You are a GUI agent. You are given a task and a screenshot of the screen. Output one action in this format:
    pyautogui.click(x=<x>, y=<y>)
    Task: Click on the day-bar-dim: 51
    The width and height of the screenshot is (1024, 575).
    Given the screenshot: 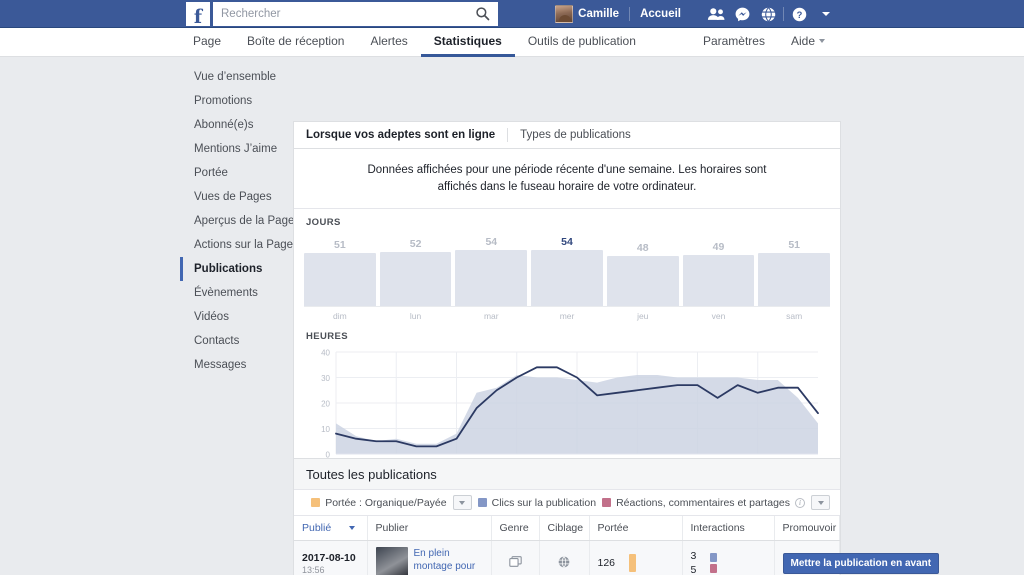 What is the action you would take?
    pyautogui.click(x=340, y=273)
    